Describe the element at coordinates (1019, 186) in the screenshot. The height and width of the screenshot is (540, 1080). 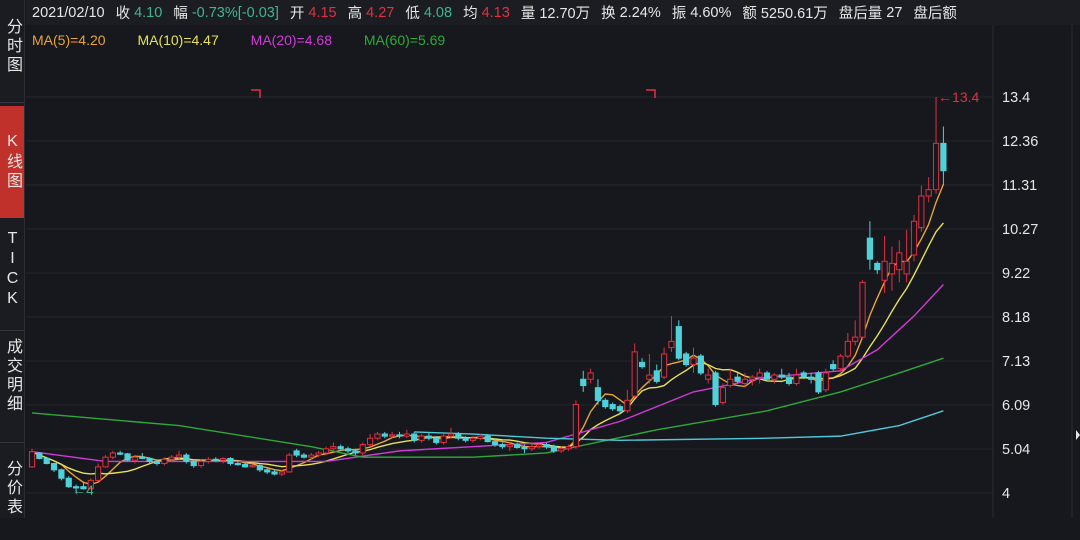
I see `y-tick-label: 11.31` at that location.